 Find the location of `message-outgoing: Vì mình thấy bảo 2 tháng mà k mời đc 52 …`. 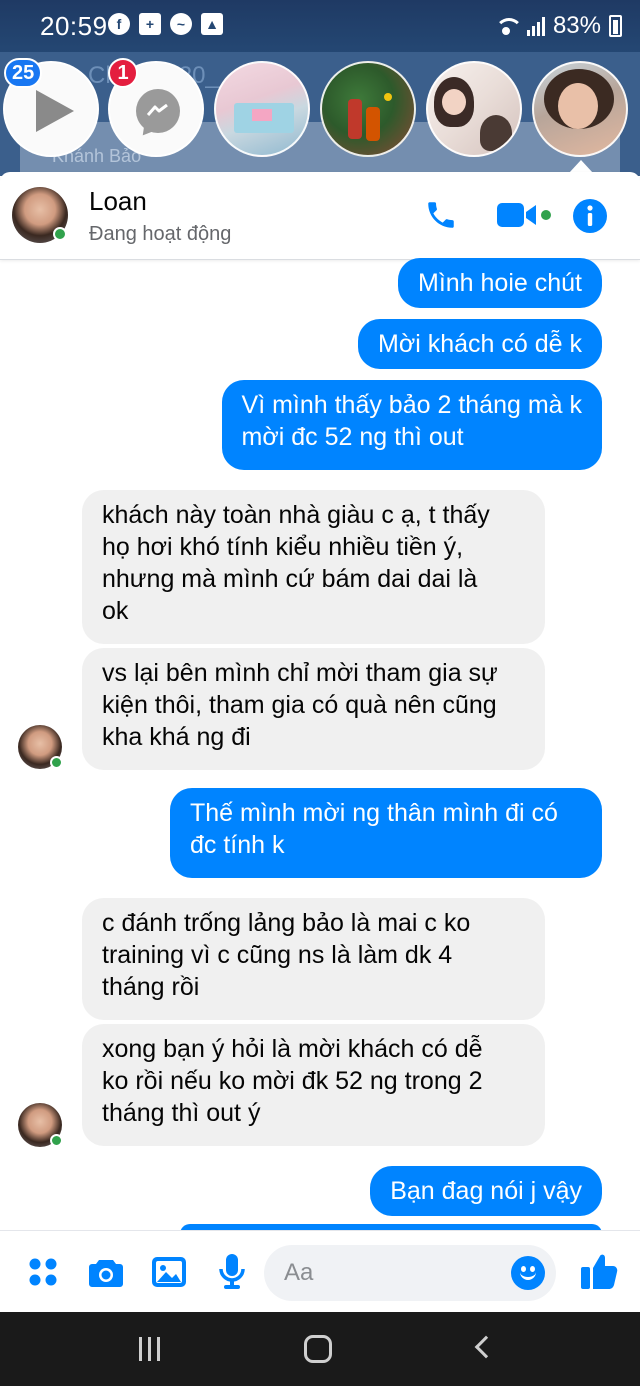

message-outgoing: Vì mình thấy bảo 2 tháng mà k mời đc 52 … is located at coordinates (411, 425).